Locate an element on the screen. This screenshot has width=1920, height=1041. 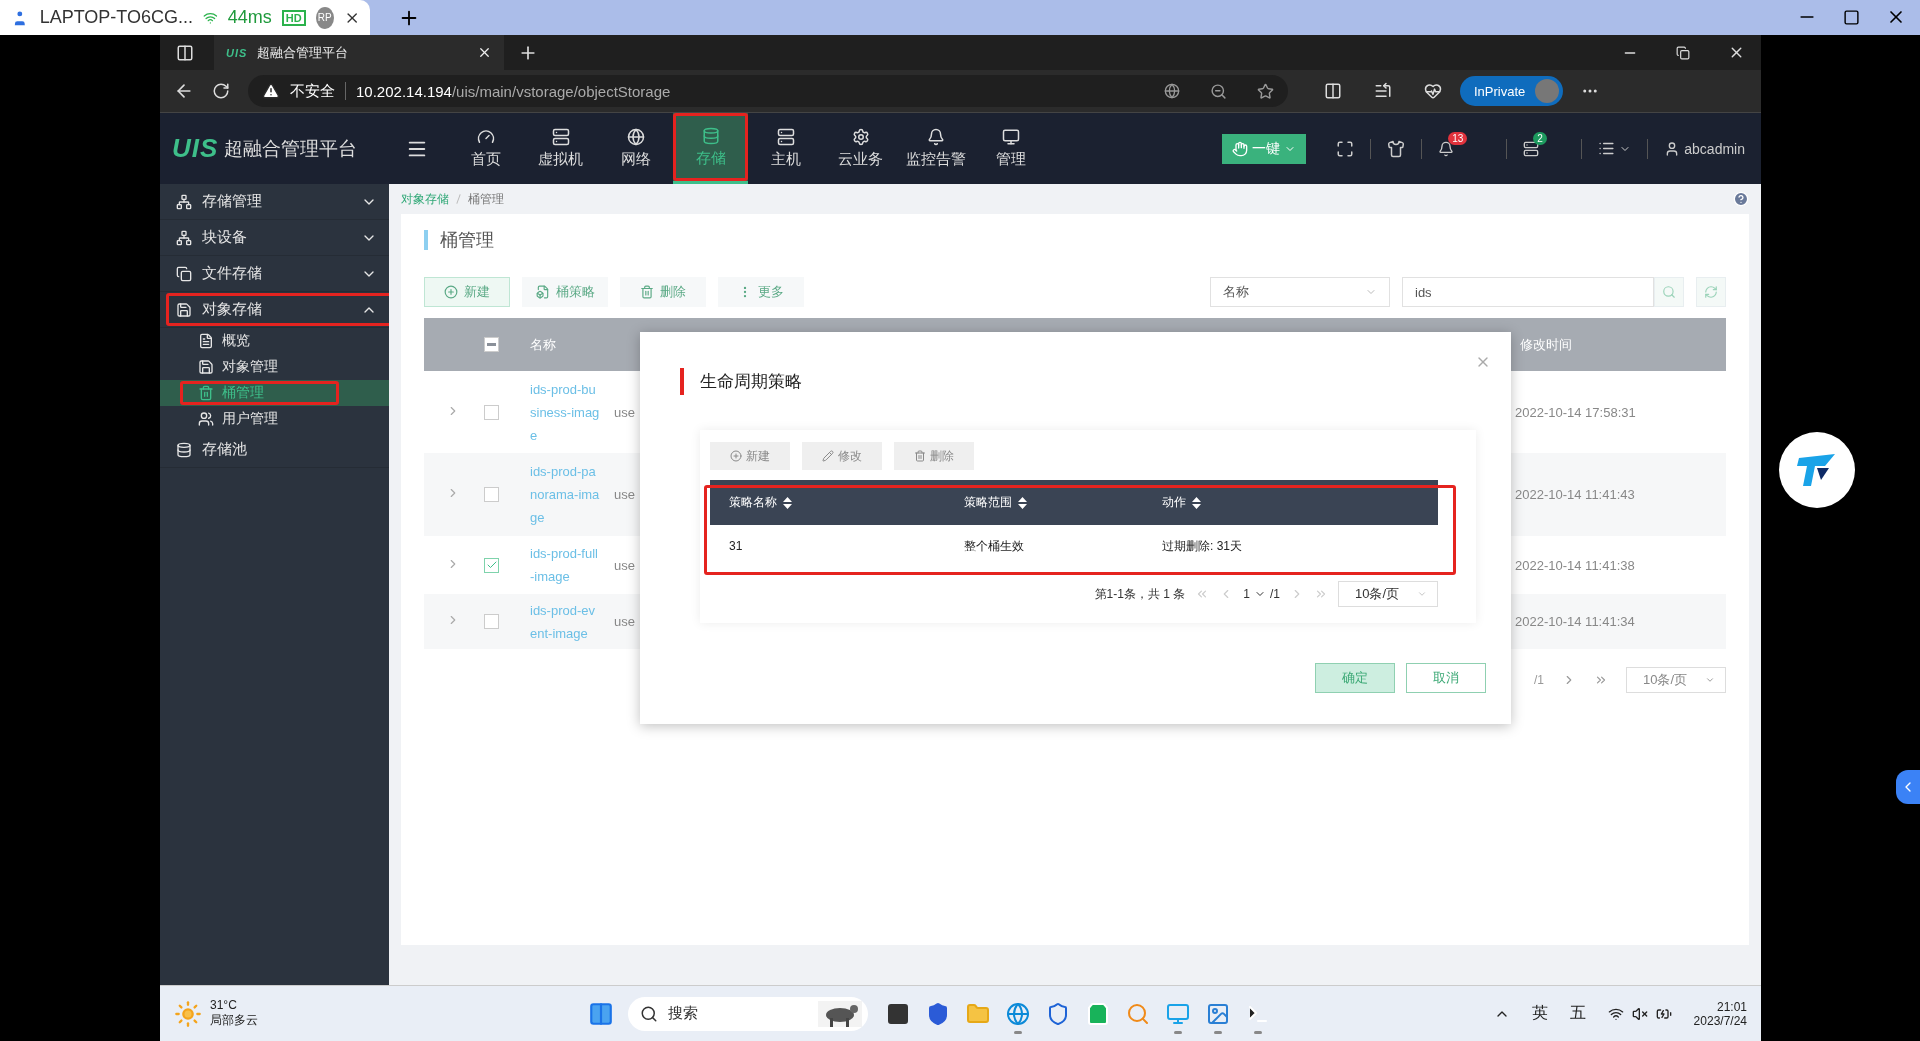
favorites-icon is located at coordinates (1383, 91).